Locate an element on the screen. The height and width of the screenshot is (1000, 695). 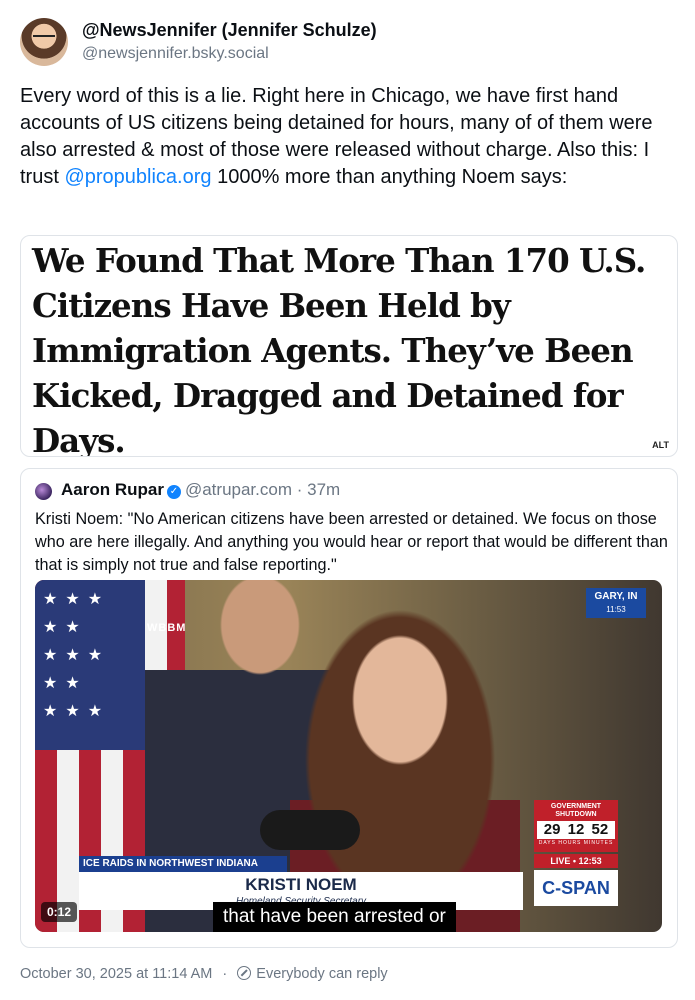
quote-author-name: Aaron Rupar is located at coordinates (112, 489).